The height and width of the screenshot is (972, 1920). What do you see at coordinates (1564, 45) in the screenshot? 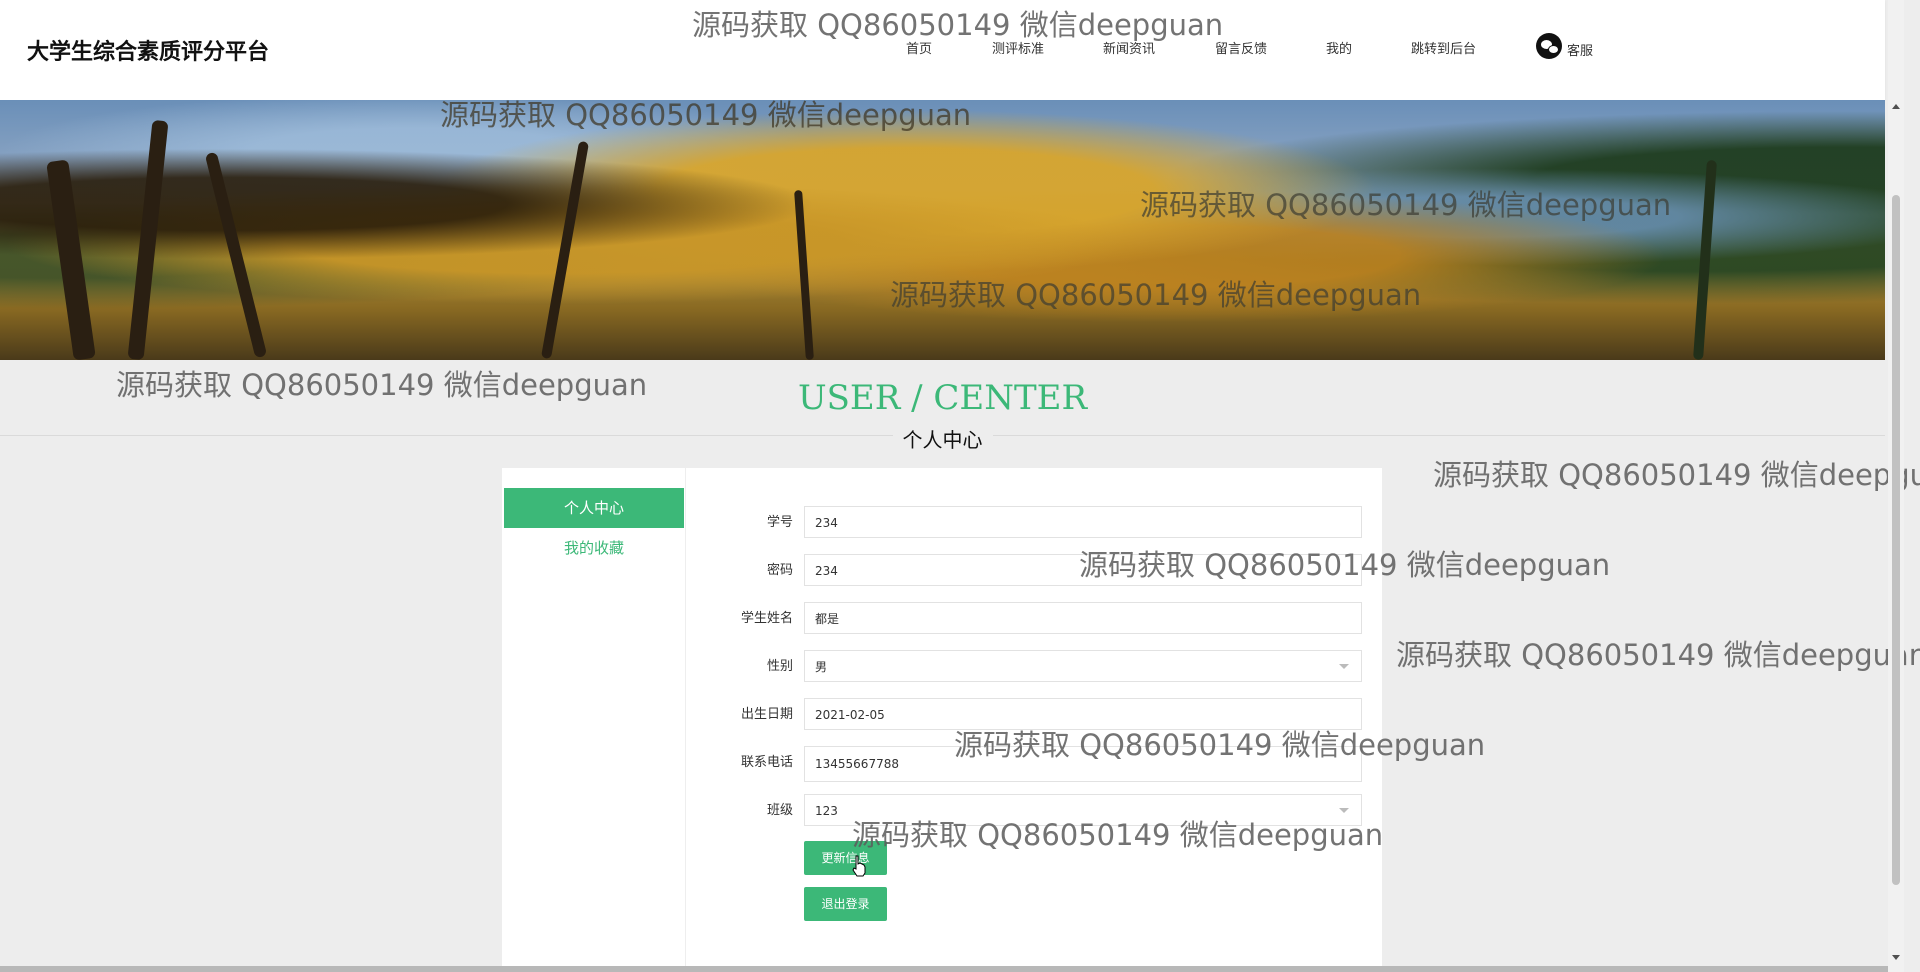
I see `customer-service-link: 客服` at bounding box center [1564, 45].